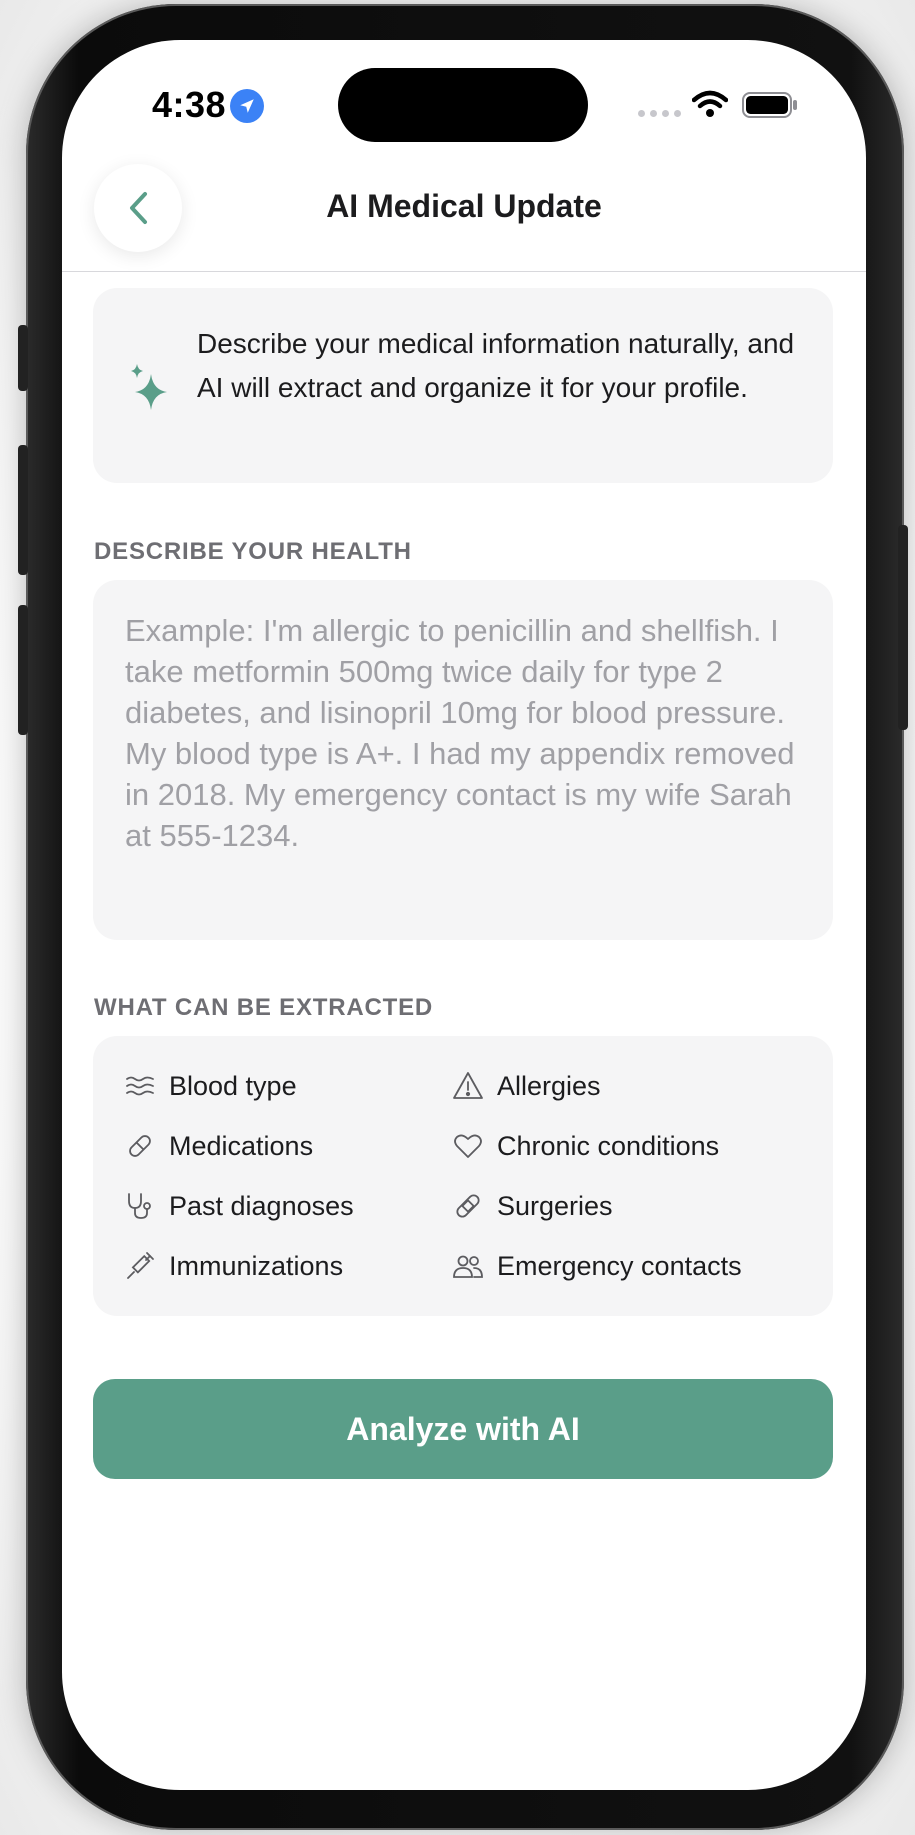 The image size is (915, 1835). Describe the element at coordinates (903, 627) in the screenshot. I see `side-button-power` at that location.